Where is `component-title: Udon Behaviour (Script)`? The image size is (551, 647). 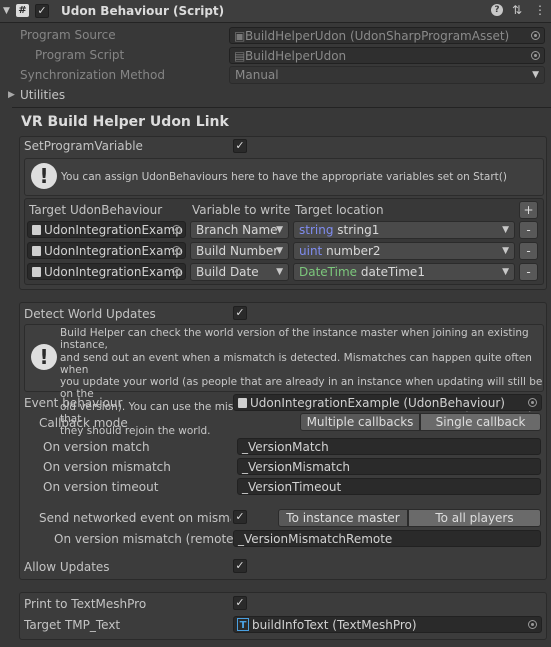
component-title: Udon Behaviour (Script) is located at coordinates (143, 11).